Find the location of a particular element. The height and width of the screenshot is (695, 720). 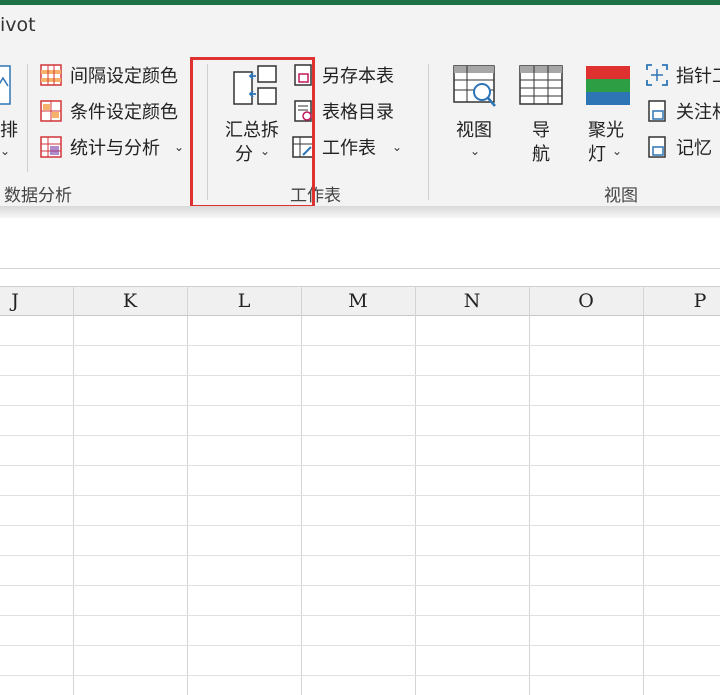

interval-color-button: 间隔设定颜色 is located at coordinates (115, 75).